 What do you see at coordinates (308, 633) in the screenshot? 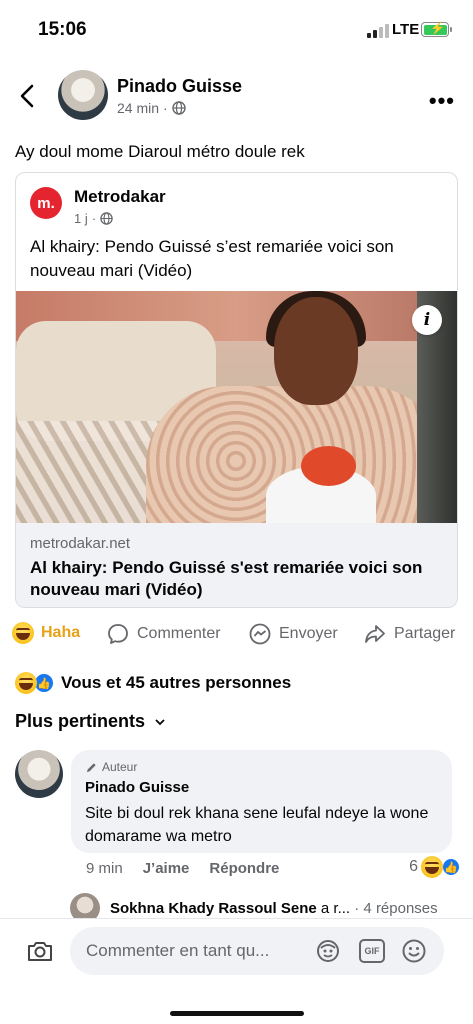
I see `send-label: Envoyer` at bounding box center [308, 633].